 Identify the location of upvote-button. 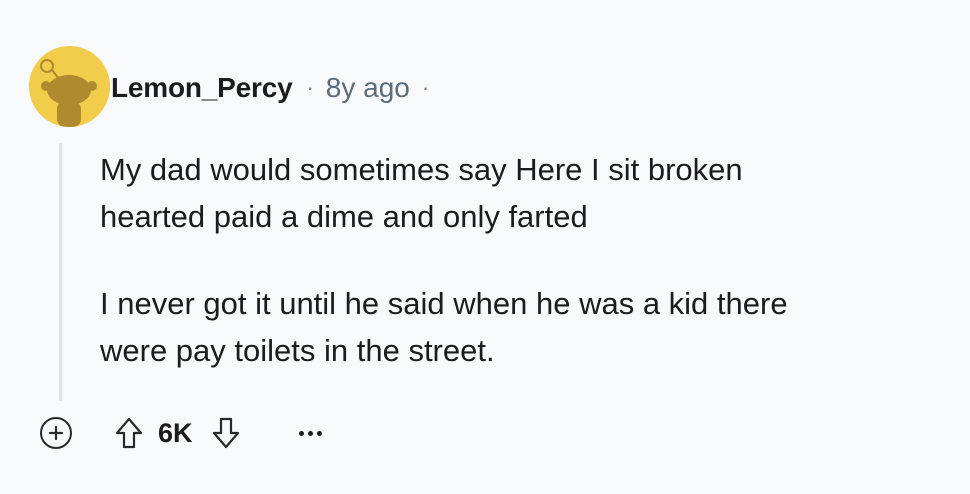
(129, 433).